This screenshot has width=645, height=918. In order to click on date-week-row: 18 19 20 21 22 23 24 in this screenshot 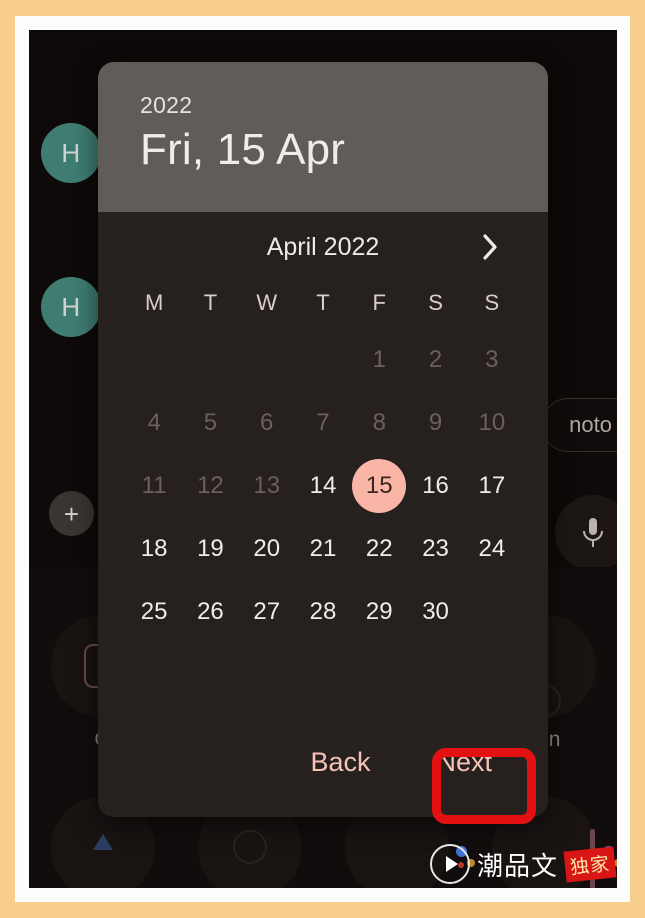, I will do `click(323, 548)`.